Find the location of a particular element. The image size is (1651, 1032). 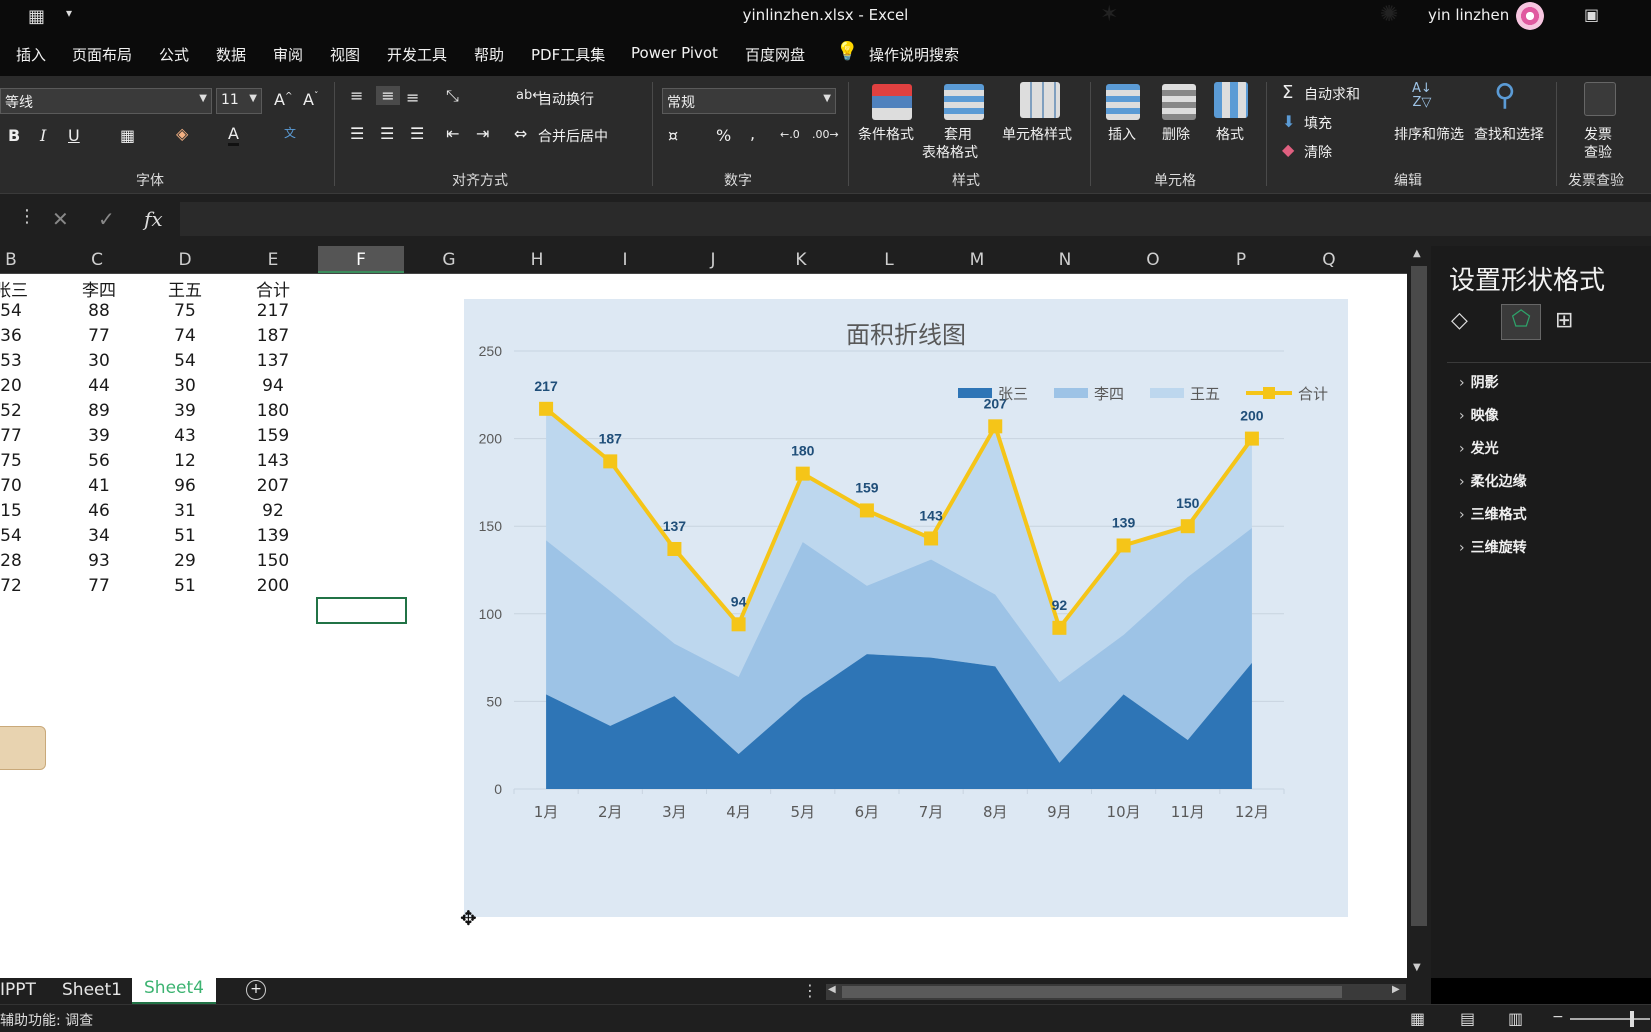

menu-search: 操作说明搜索 is located at coordinates (914, 54).